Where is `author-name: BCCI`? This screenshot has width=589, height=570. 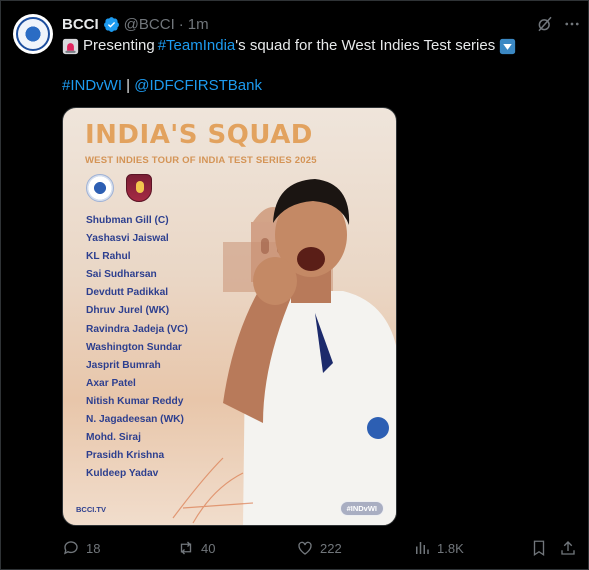
author-name: BCCI is located at coordinates (80, 24).